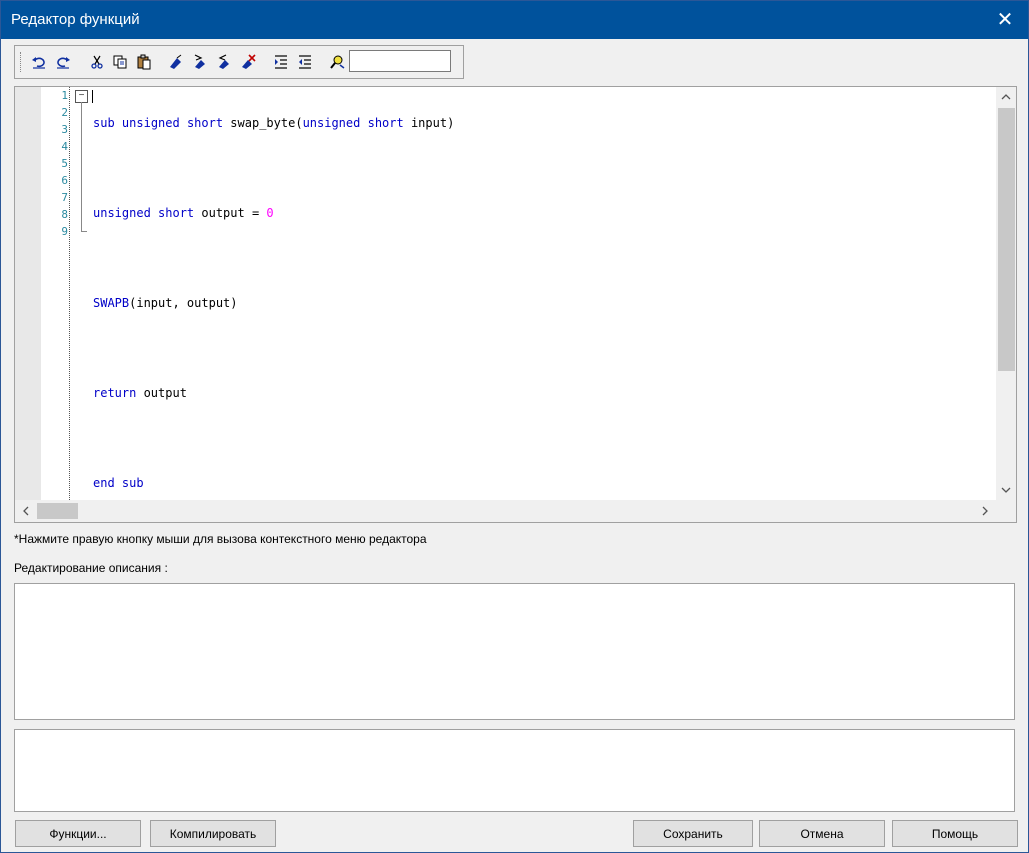 Image resolution: width=1029 pixels, height=853 pixels. Describe the element at coordinates (514, 770) in the screenshot. I see `output-textarea` at that location.